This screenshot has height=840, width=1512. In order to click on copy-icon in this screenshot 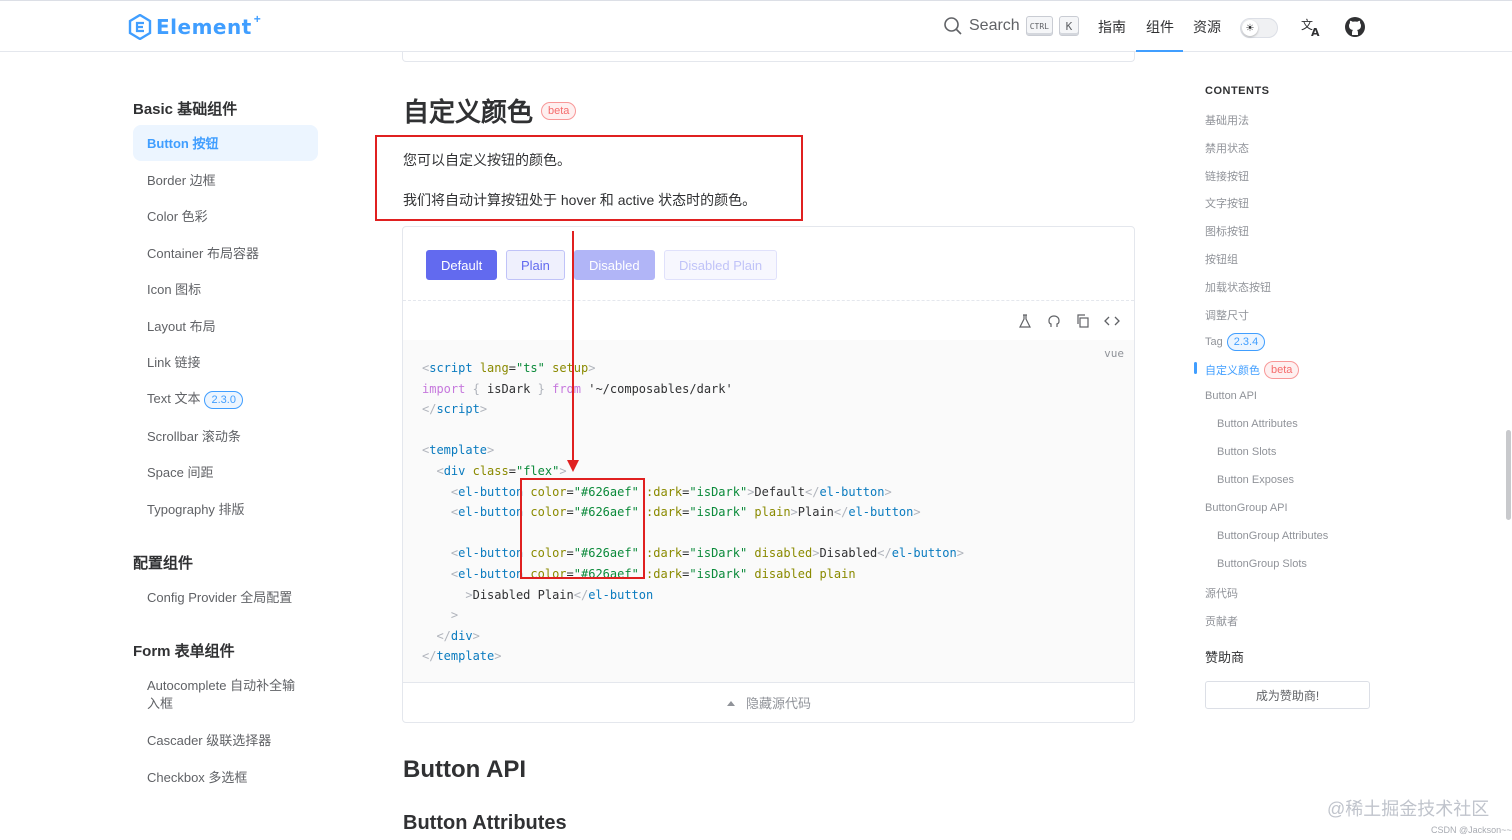, I will do `click(1083, 321)`.